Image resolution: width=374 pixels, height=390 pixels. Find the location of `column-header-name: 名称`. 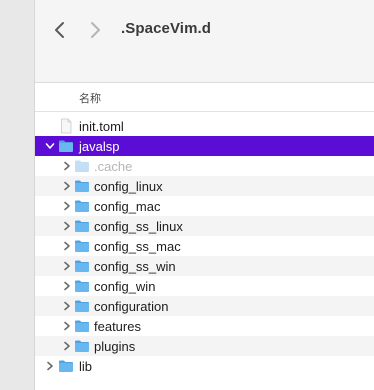

column-header-name: 名称 is located at coordinates (90, 98).